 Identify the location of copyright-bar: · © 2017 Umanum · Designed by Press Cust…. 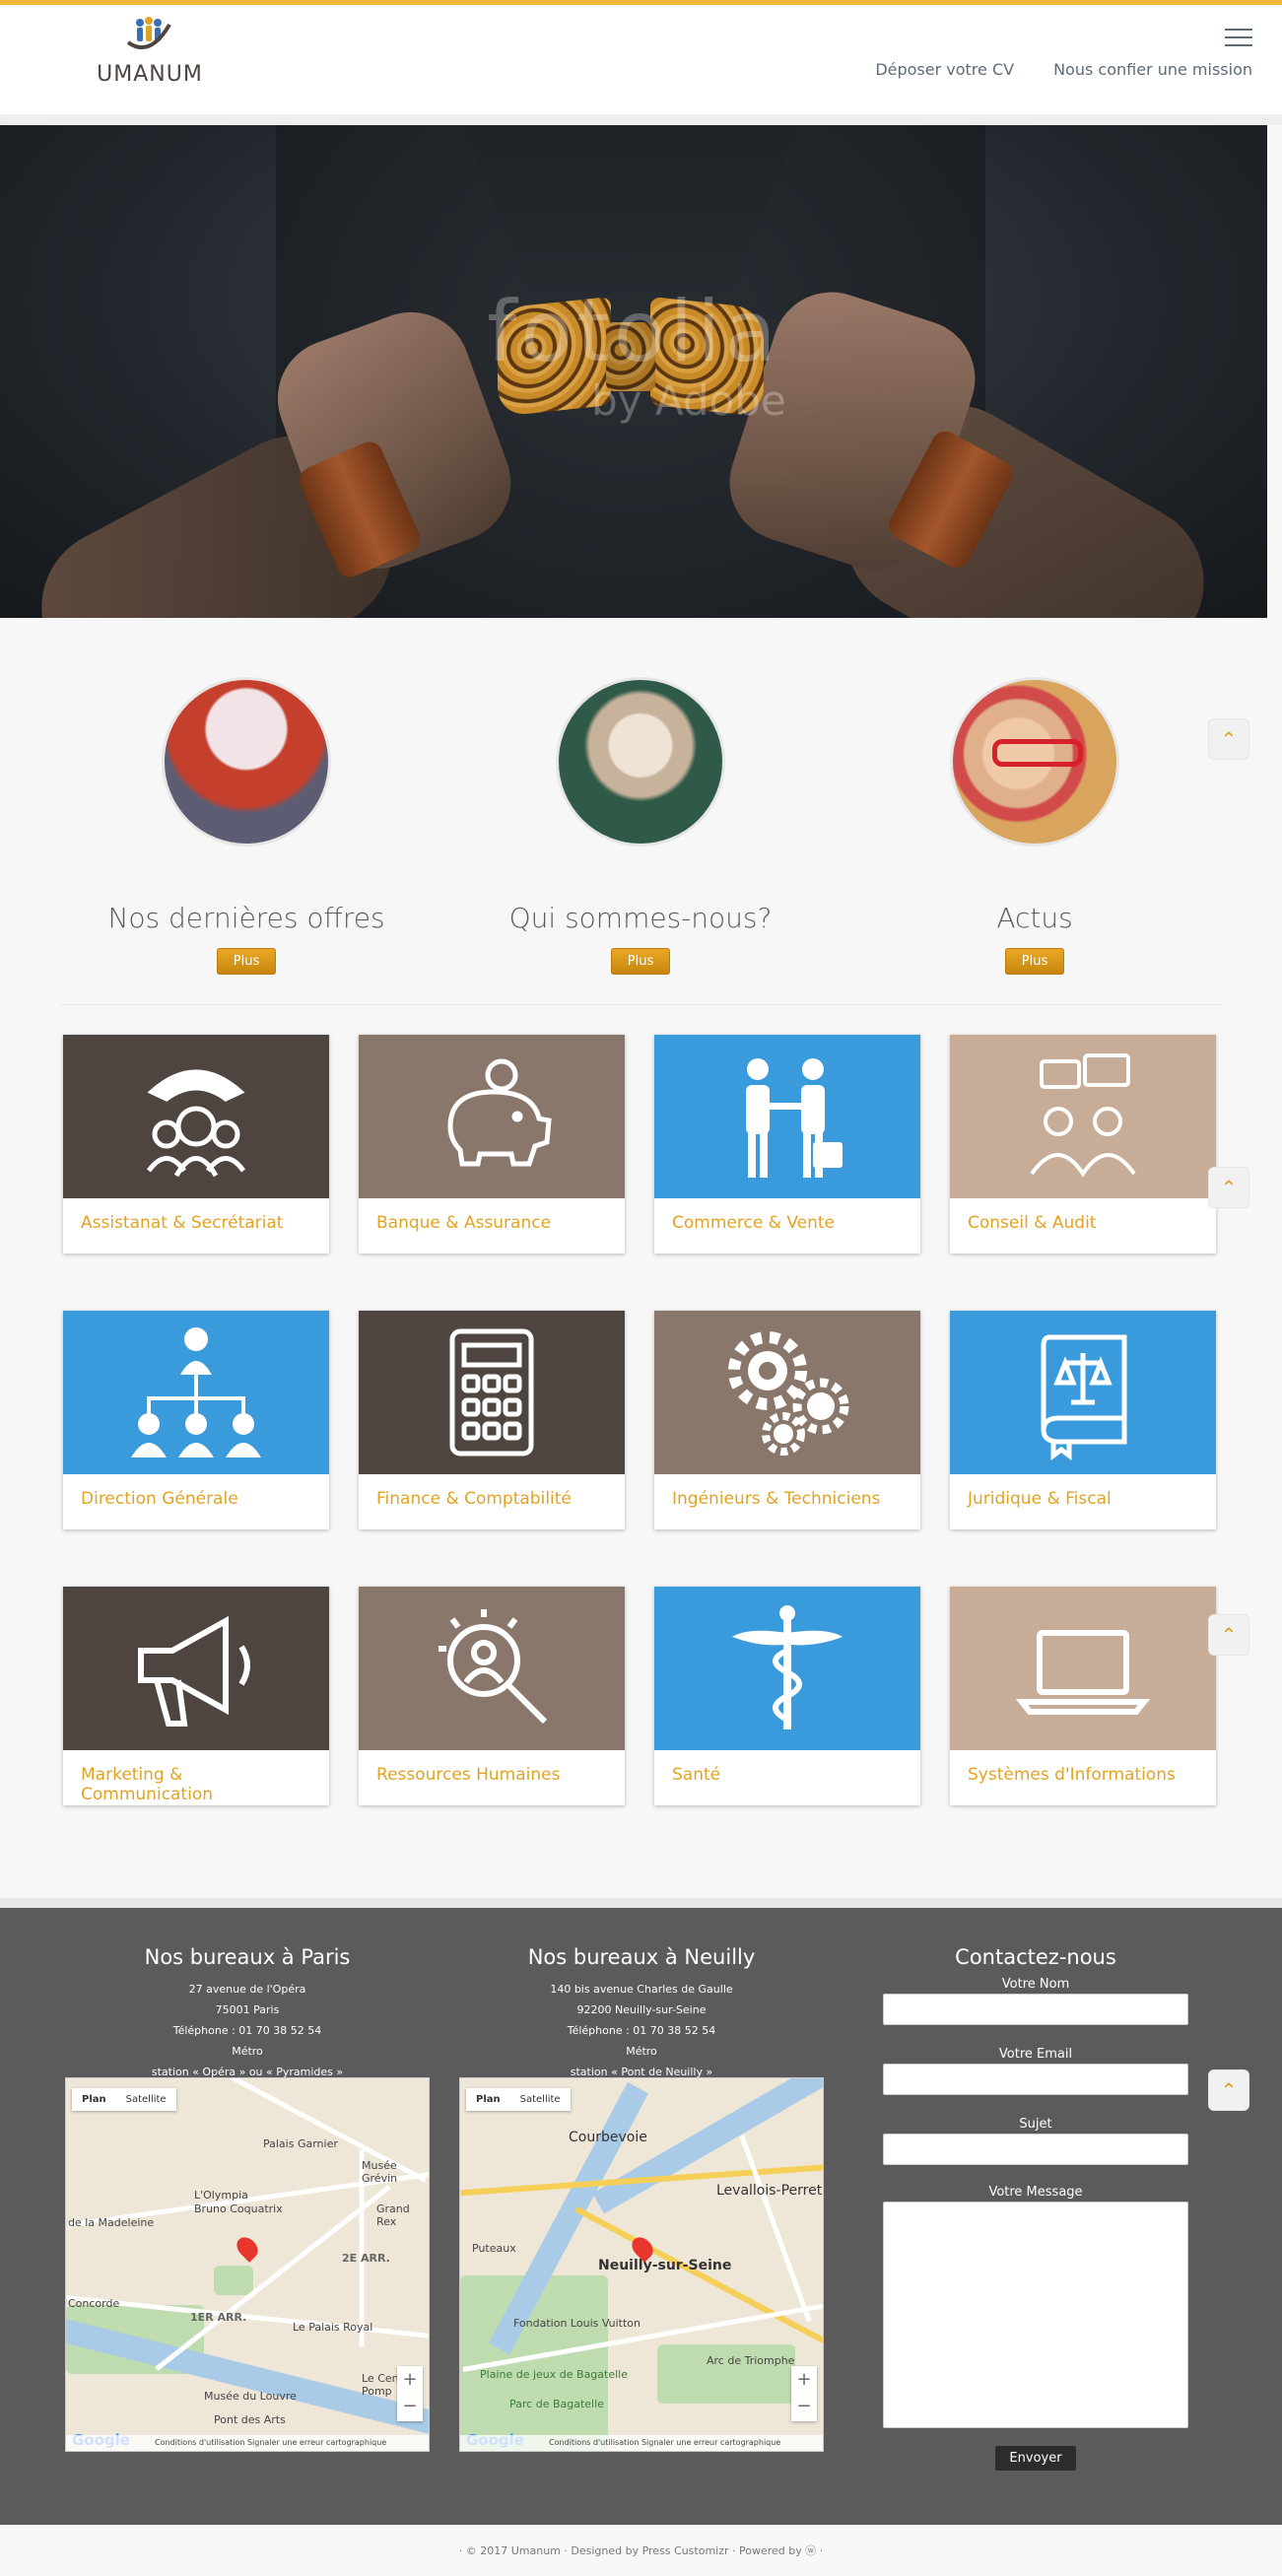
(641, 2550).